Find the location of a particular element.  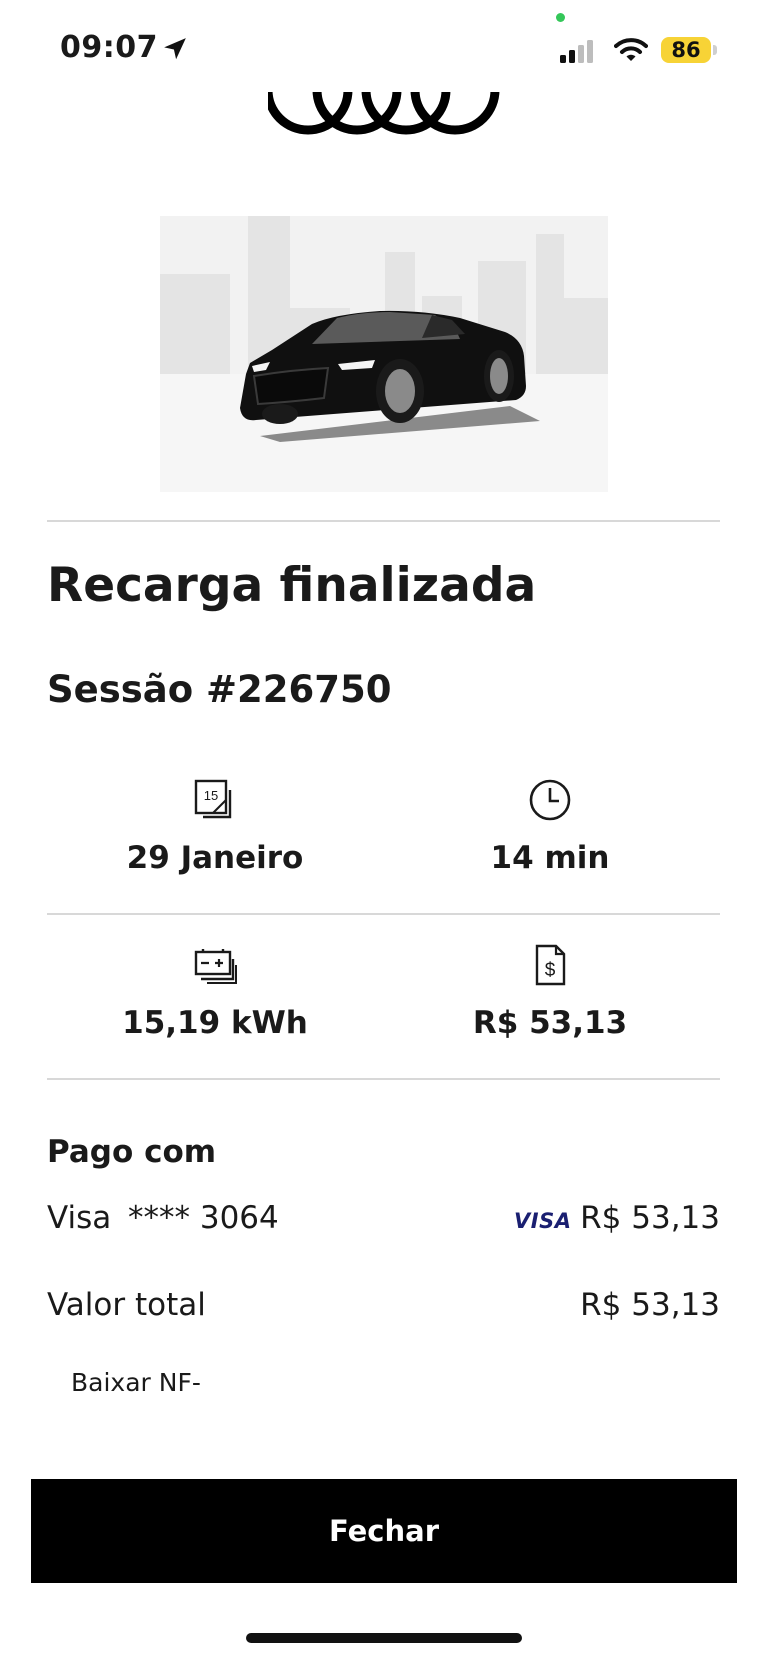

session-number: Sessão #226750 is located at coordinates (219, 689).